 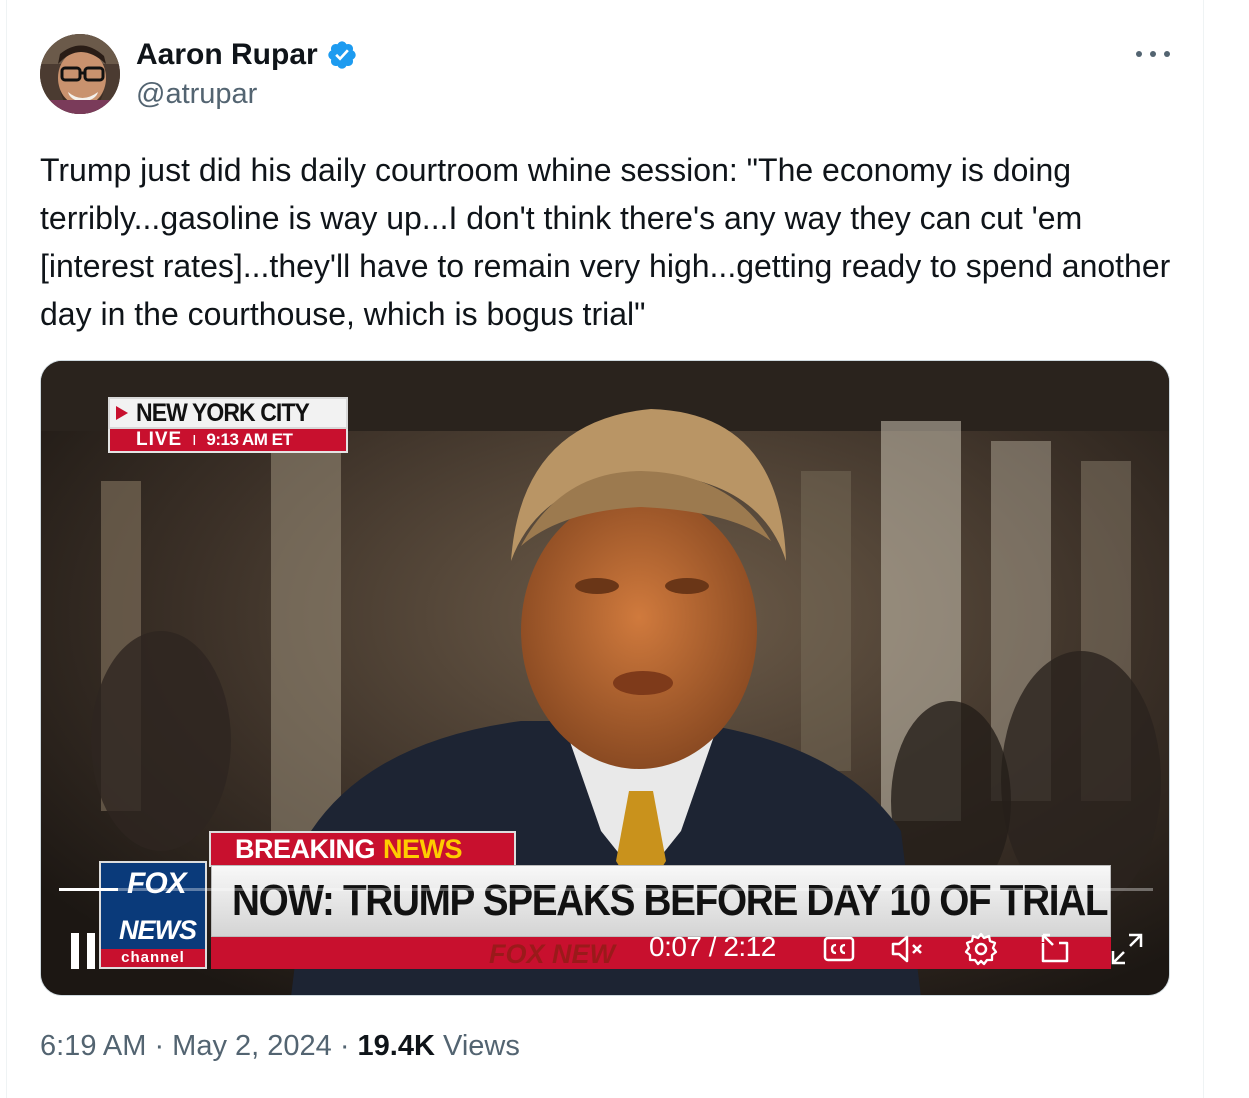 What do you see at coordinates (981, 949) in the screenshot?
I see `settings-gear-icon` at bounding box center [981, 949].